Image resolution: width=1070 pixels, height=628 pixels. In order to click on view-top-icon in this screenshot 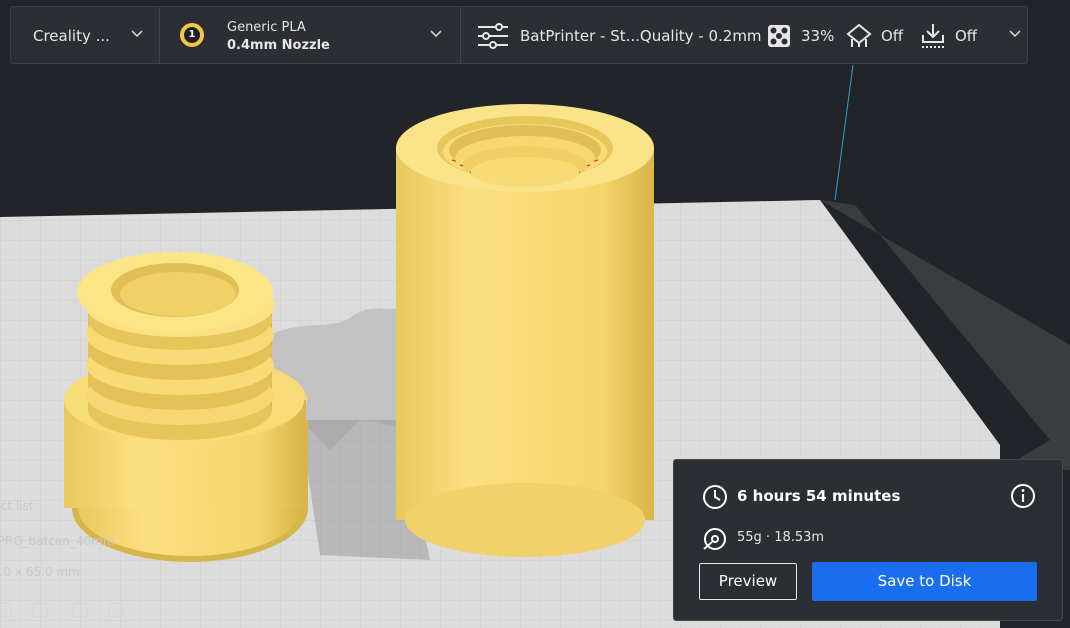, I will do `click(80, 610)`.